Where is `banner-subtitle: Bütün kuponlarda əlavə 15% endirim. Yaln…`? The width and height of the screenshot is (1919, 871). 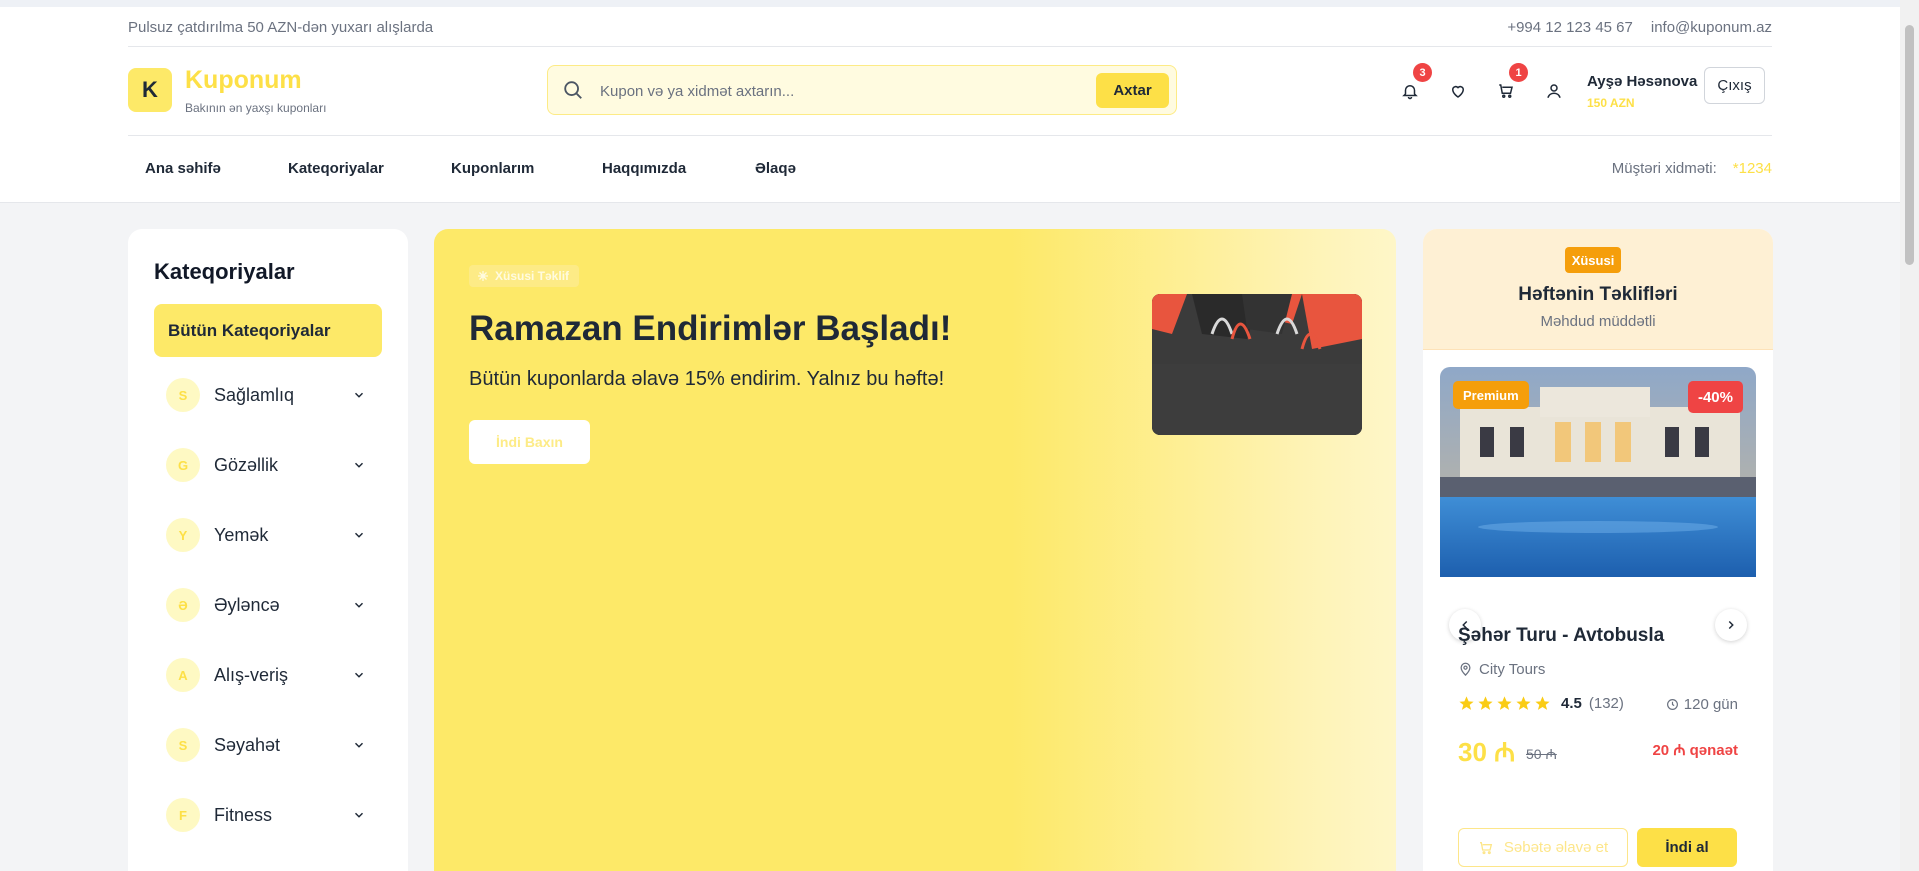 banner-subtitle: Bütün kuponlarda əlavə 15% endirim. Yaln… is located at coordinates (707, 379).